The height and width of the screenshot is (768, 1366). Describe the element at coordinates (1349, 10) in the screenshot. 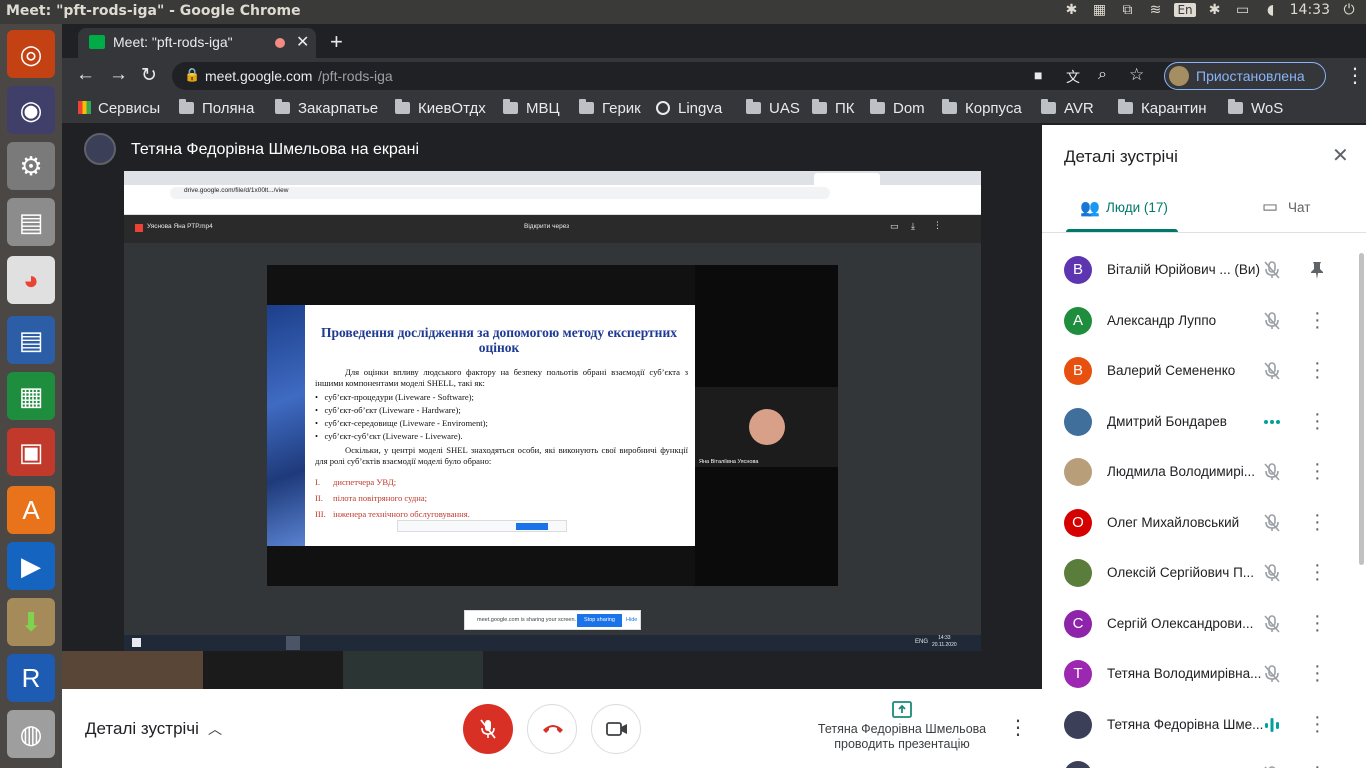

I see `power-icon: ⏻` at that location.